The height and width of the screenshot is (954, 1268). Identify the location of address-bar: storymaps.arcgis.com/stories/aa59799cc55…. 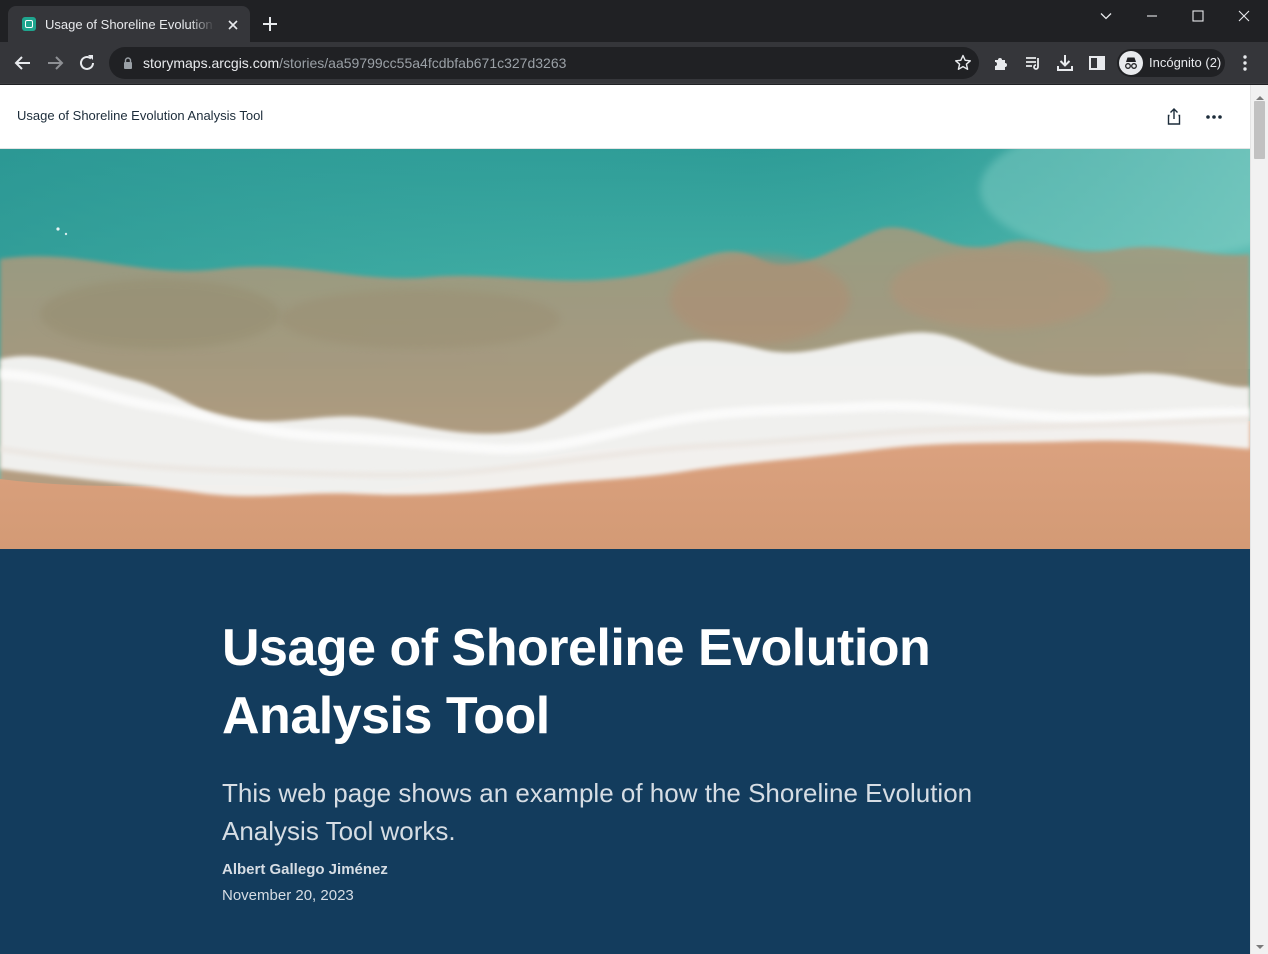
(544, 63).